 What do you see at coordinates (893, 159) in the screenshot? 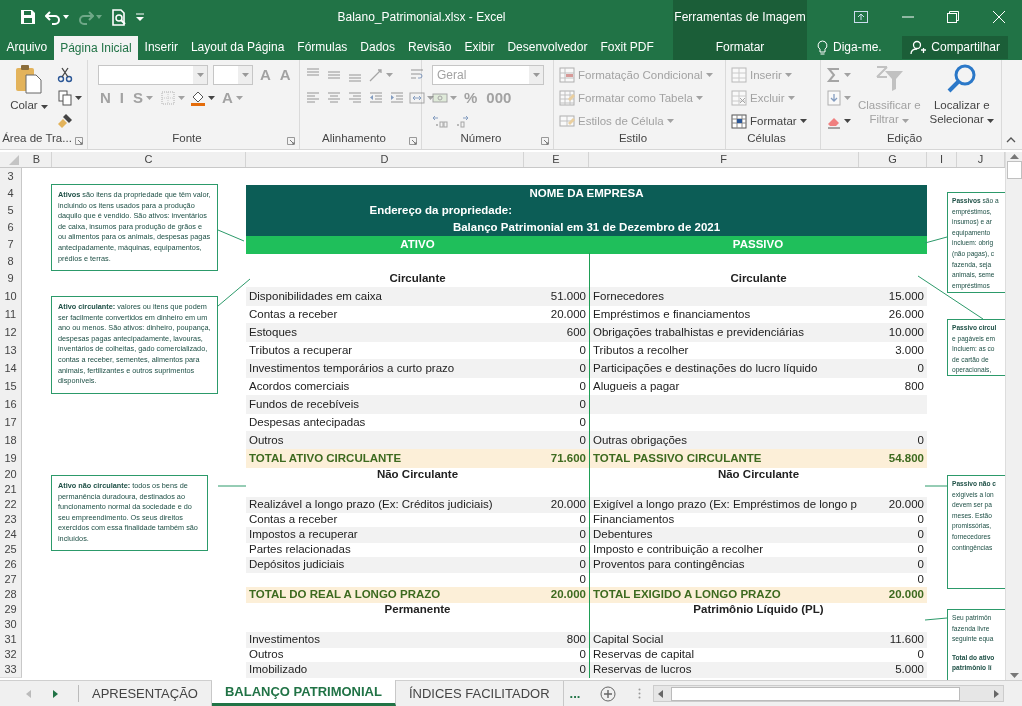
I see `column-header: G` at bounding box center [893, 159].